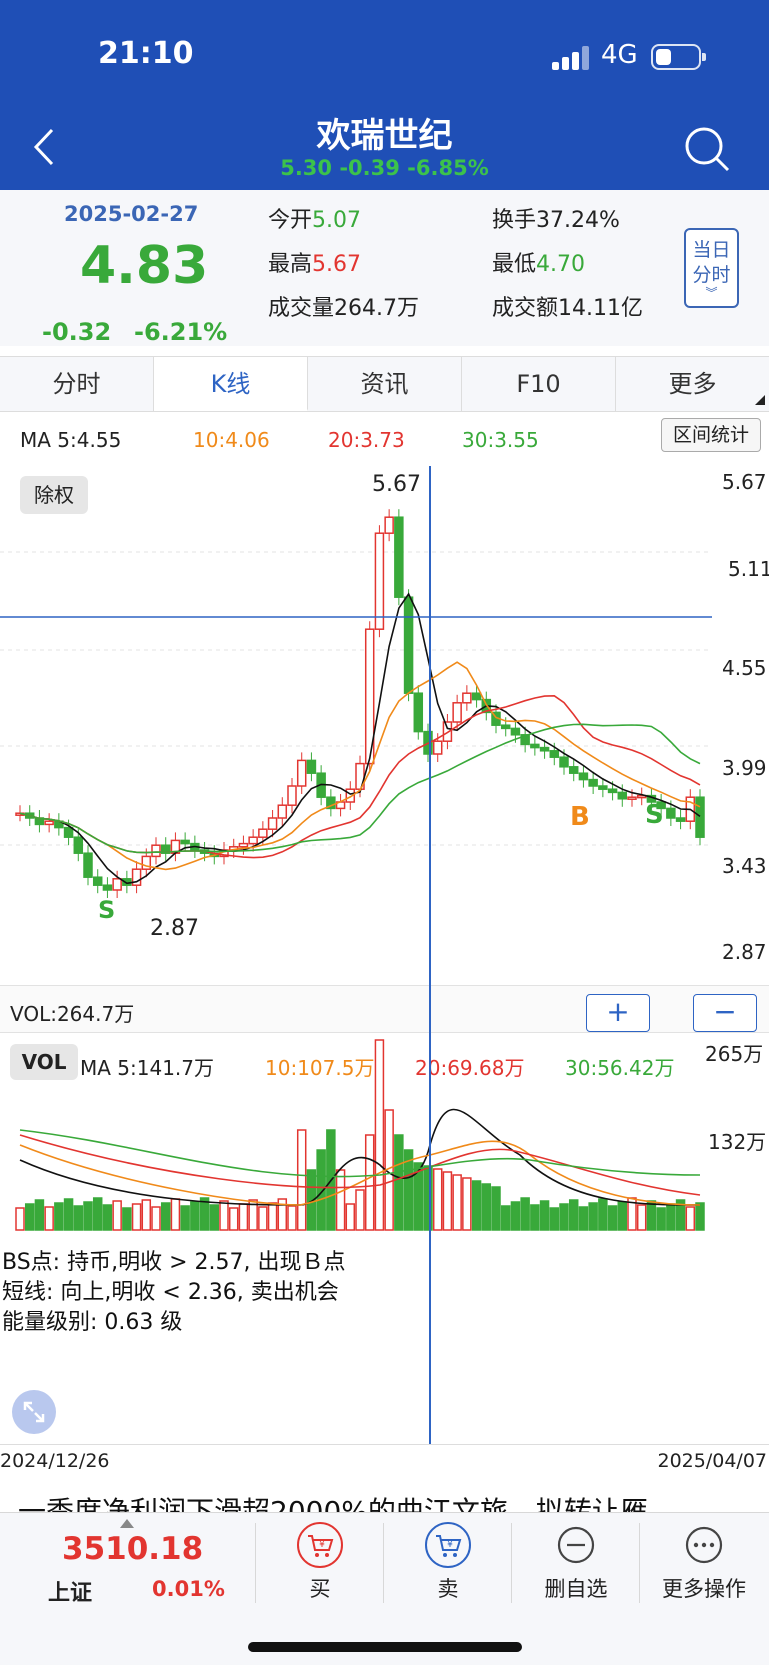  I want to click on low-field: 最低4.70, so click(538, 264).